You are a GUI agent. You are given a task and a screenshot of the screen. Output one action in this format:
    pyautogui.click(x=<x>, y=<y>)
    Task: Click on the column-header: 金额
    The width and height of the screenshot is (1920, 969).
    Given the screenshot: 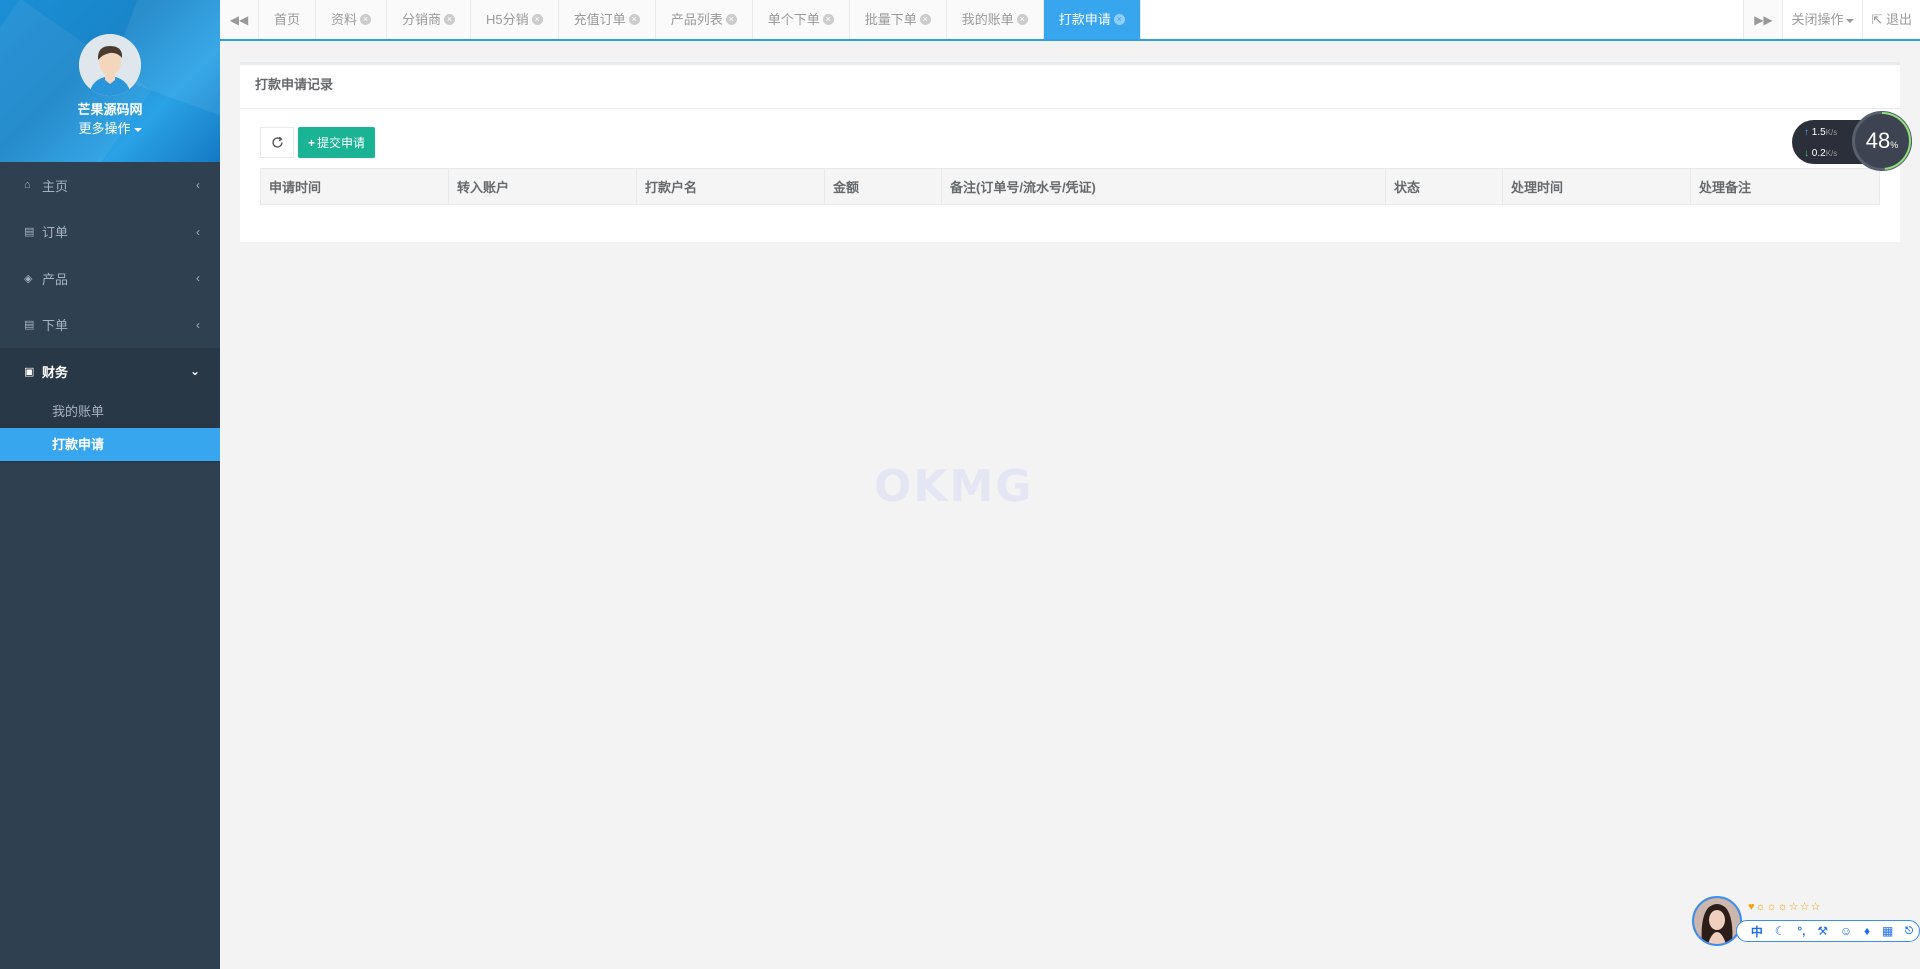 What is the action you would take?
    pyautogui.click(x=883, y=186)
    